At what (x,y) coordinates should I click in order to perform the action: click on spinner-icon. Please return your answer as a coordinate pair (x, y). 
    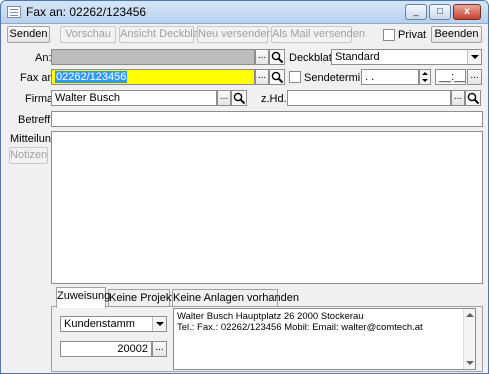
    Looking at the image, I should click on (425, 77).